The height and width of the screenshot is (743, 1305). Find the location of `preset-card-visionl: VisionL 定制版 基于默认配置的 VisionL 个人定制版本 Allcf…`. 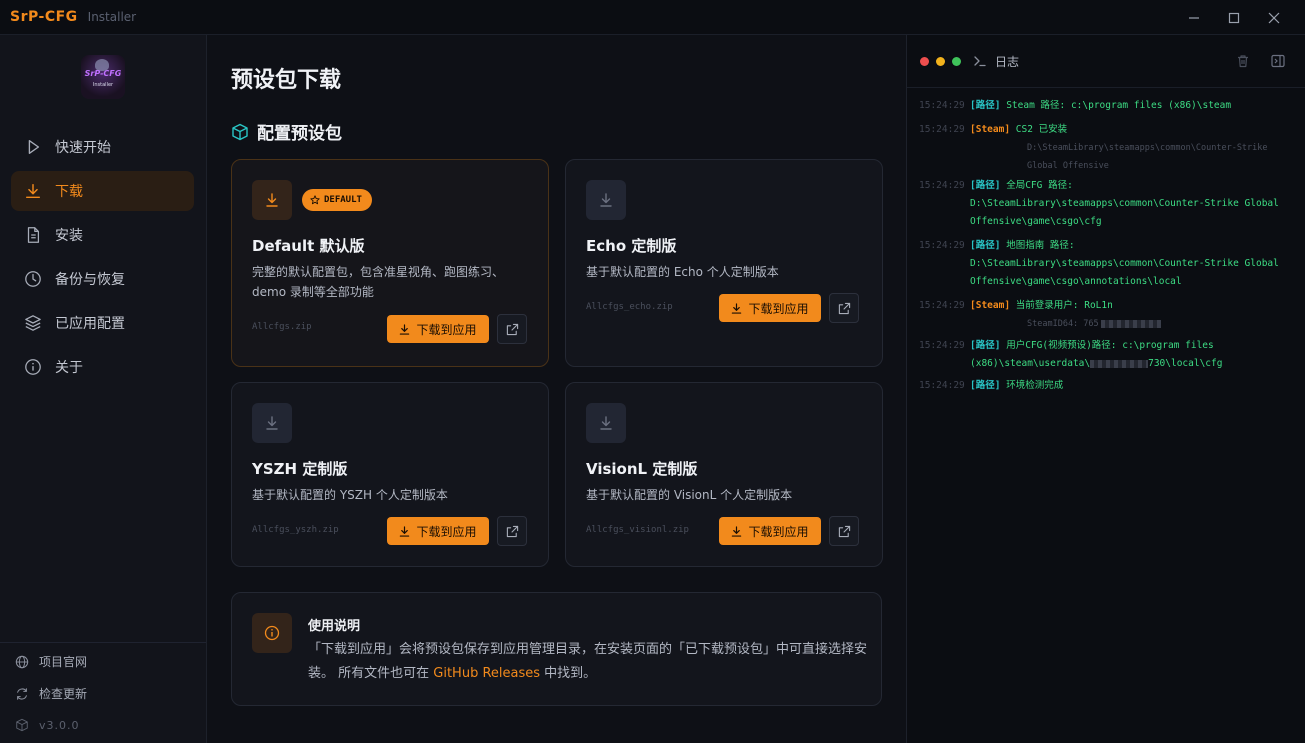

preset-card-visionl: VisionL 定制版 基于默认配置的 VisionL 个人定制版本 Allcf… is located at coordinates (724, 474).